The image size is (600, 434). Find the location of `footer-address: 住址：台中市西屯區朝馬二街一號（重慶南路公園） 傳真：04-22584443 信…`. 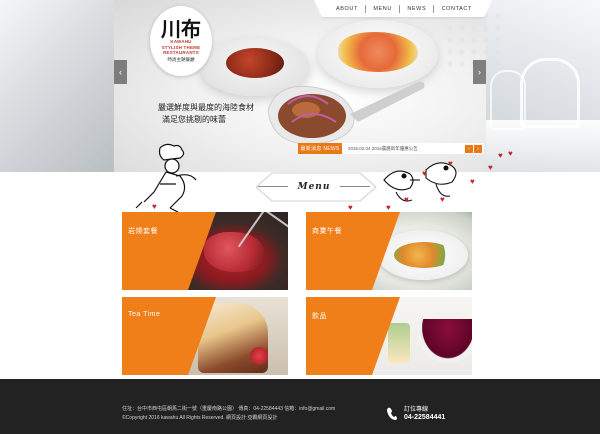

footer-address: 住址：台中市西屯區朝馬二街一號（重慶南路公園） 傳真：04-22584443 信… is located at coordinates (229, 409).